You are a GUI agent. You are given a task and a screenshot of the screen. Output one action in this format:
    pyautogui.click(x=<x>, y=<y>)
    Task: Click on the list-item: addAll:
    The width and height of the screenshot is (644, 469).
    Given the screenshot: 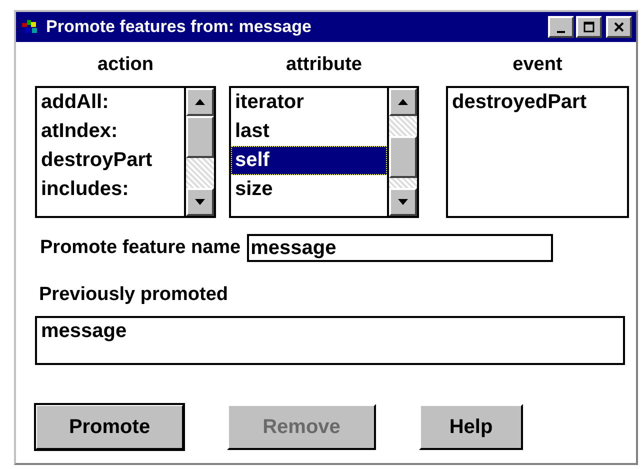 What is the action you would take?
    pyautogui.click(x=110, y=102)
    